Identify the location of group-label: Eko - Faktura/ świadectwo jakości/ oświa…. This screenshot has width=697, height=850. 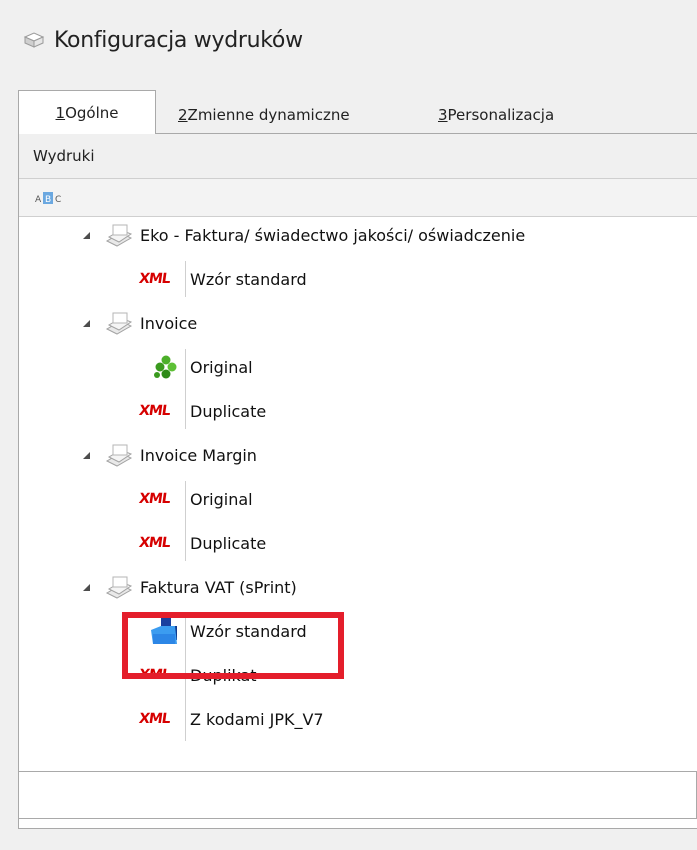
(333, 235).